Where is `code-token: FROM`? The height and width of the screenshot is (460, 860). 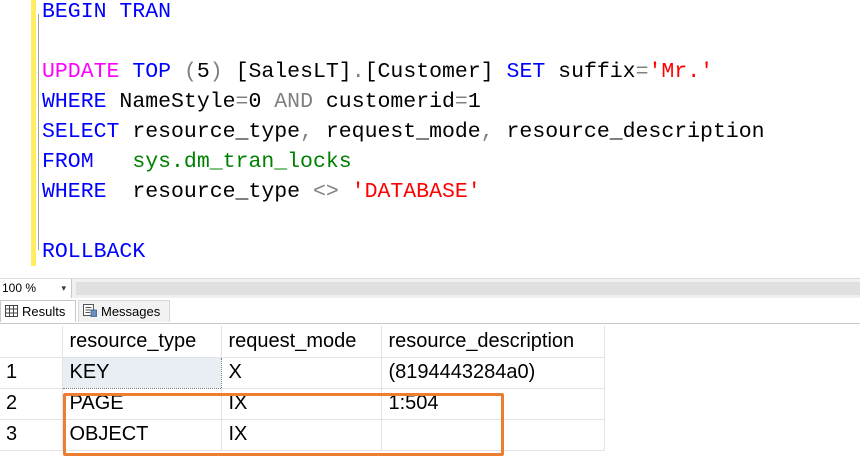
code-token: FROM is located at coordinates (68, 162).